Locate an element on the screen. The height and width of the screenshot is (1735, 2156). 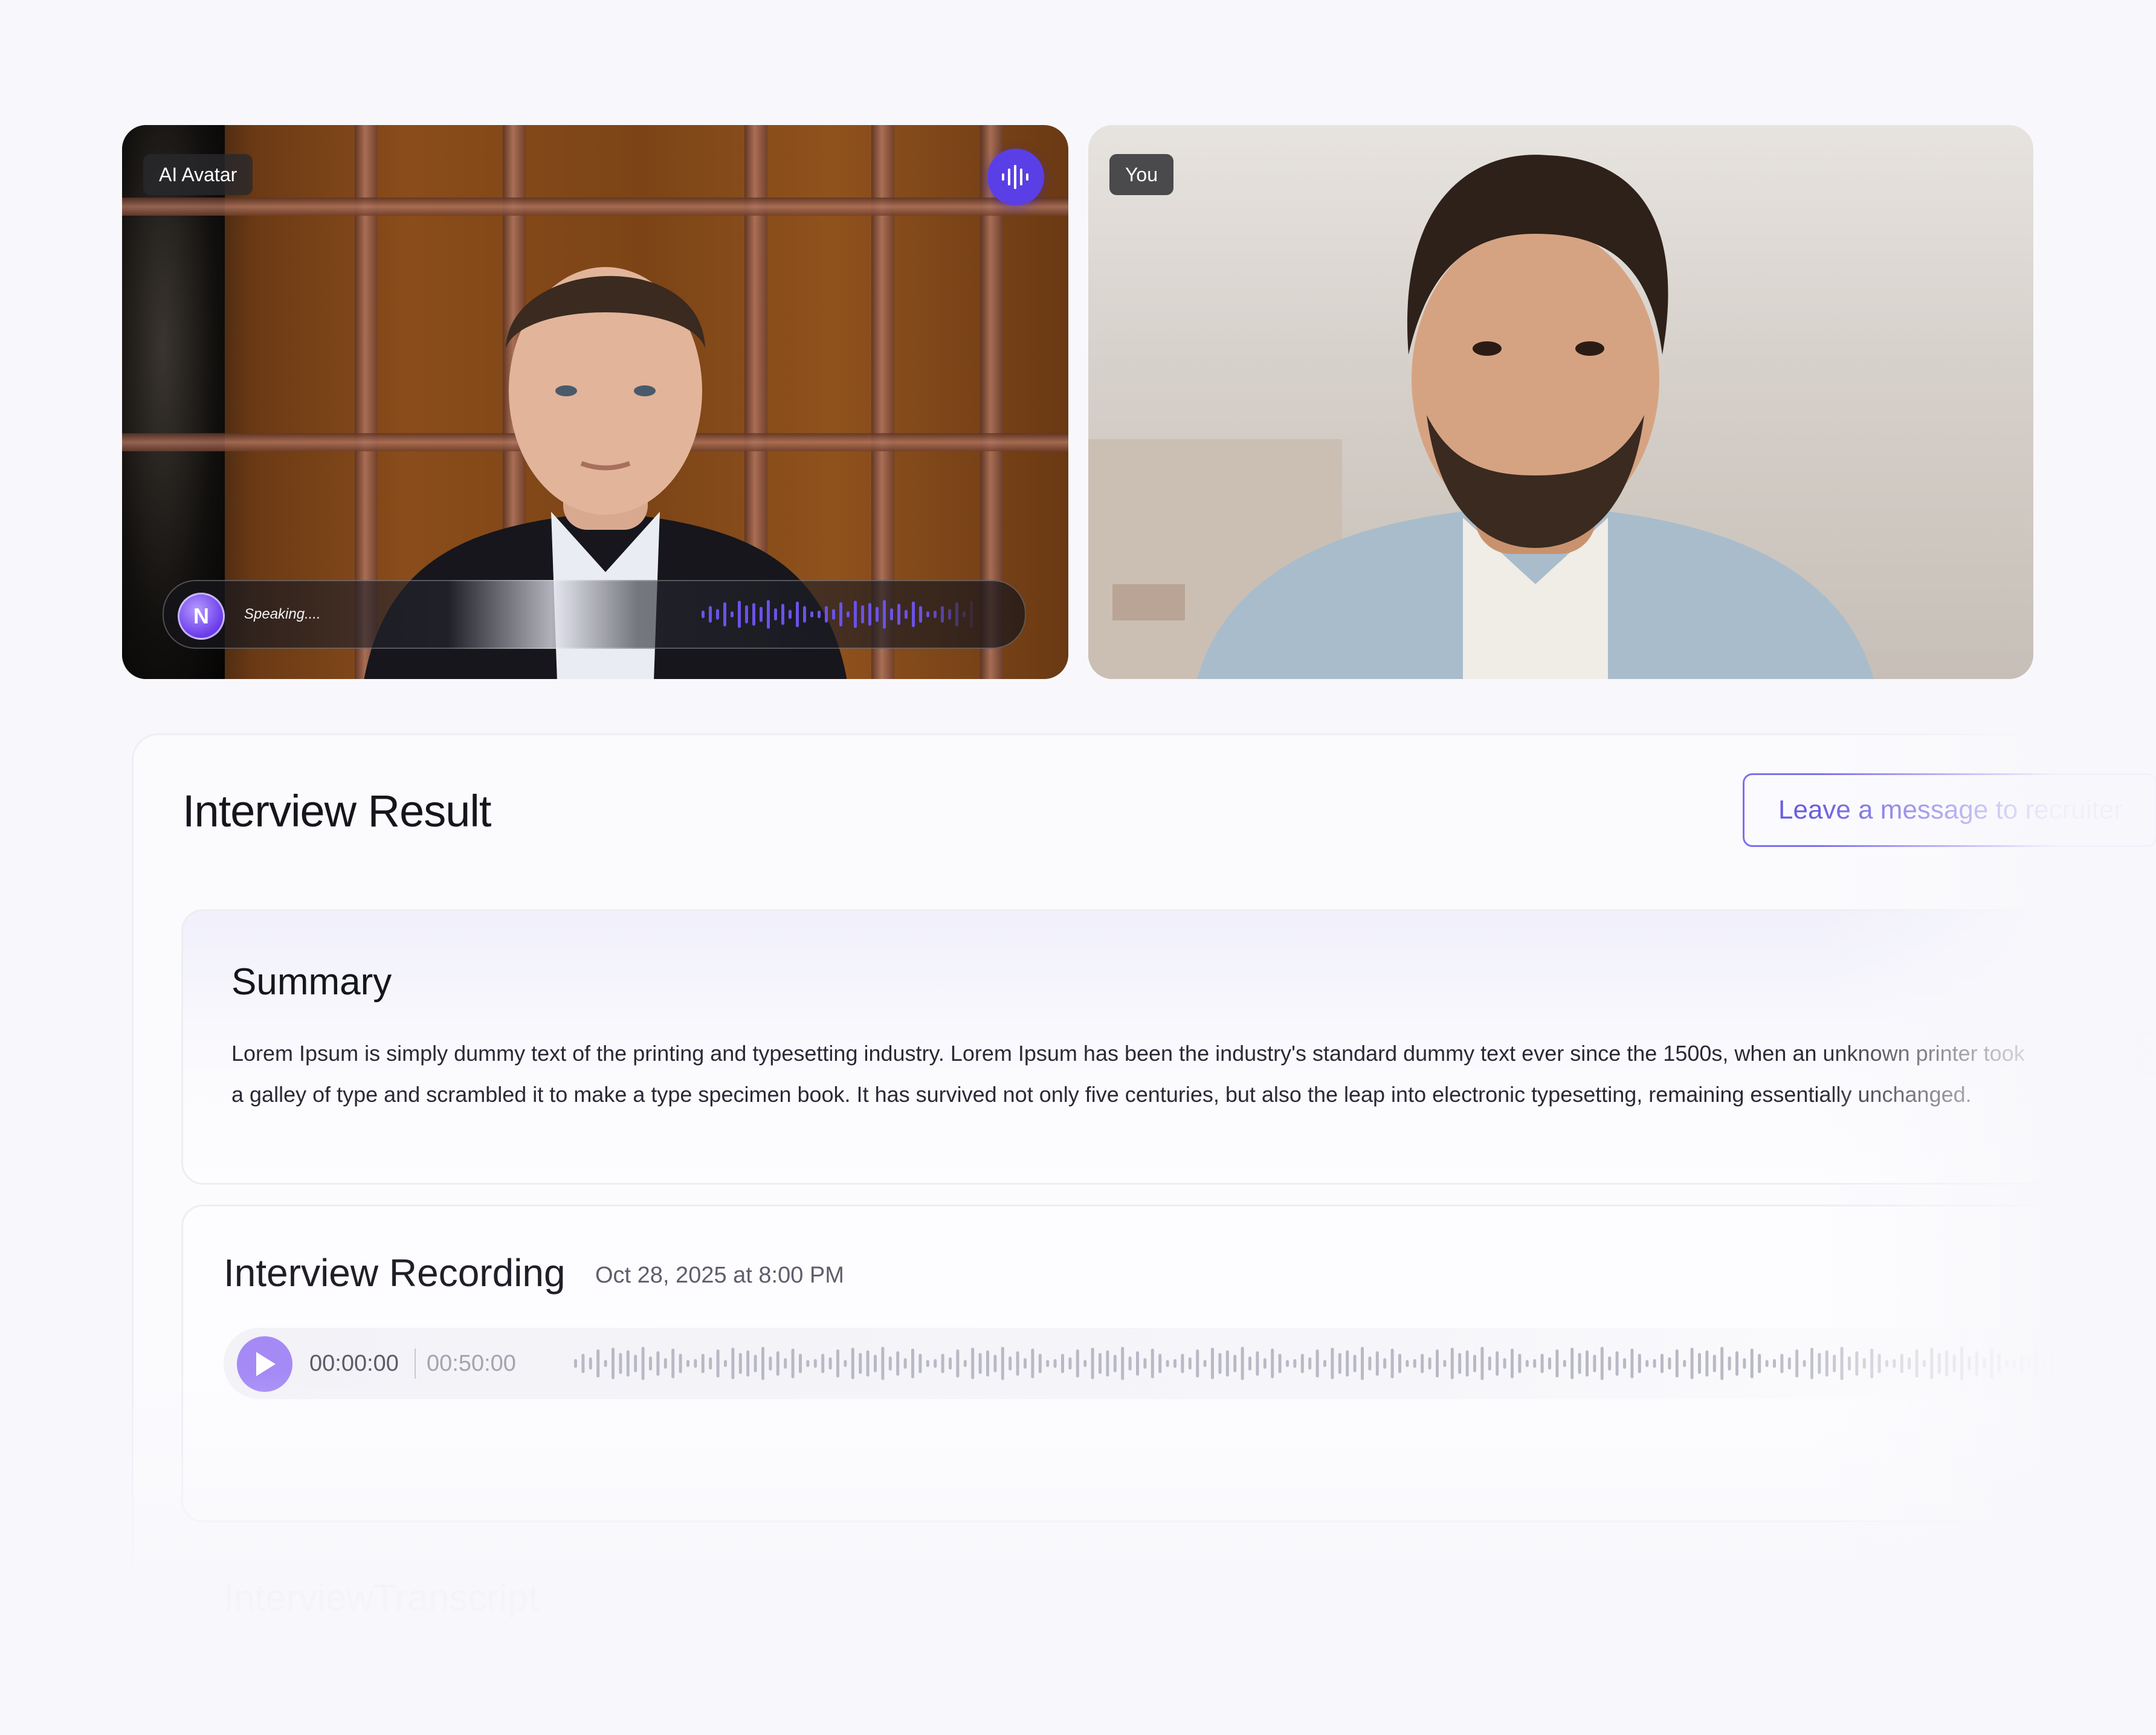
recording-waveform is located at coordinates (1360, 1363).